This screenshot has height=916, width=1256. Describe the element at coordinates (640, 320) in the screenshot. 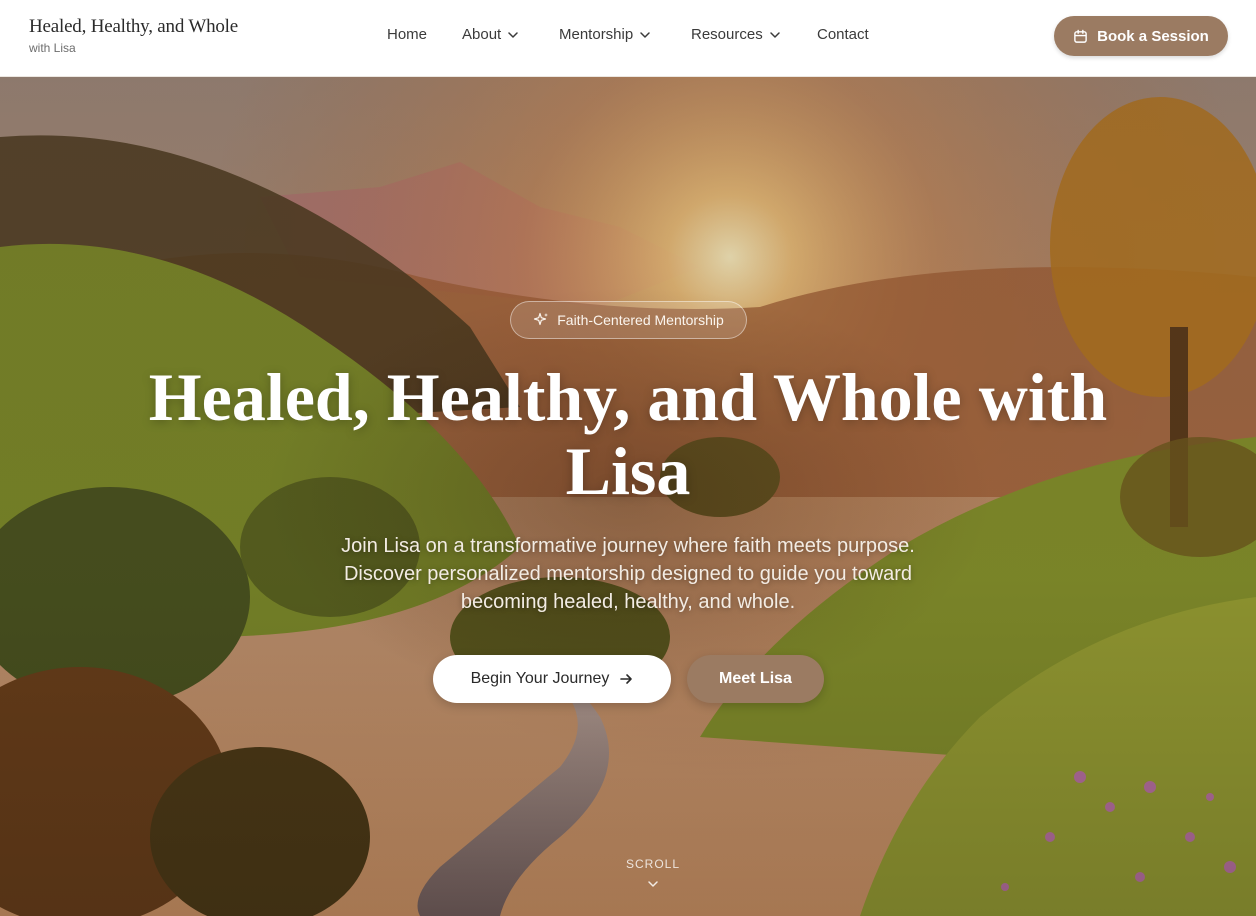

I see `badge-label: Faith-Centered Mentorship` at that location.